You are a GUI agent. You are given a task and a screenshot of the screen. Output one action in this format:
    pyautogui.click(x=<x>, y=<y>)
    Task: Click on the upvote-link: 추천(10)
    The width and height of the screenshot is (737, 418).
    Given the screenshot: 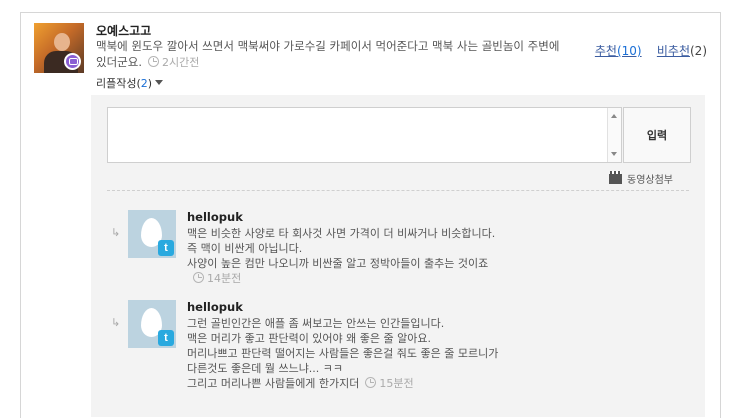 What is the action you would take?
    pyautogui.click(x=618, y=51)
    